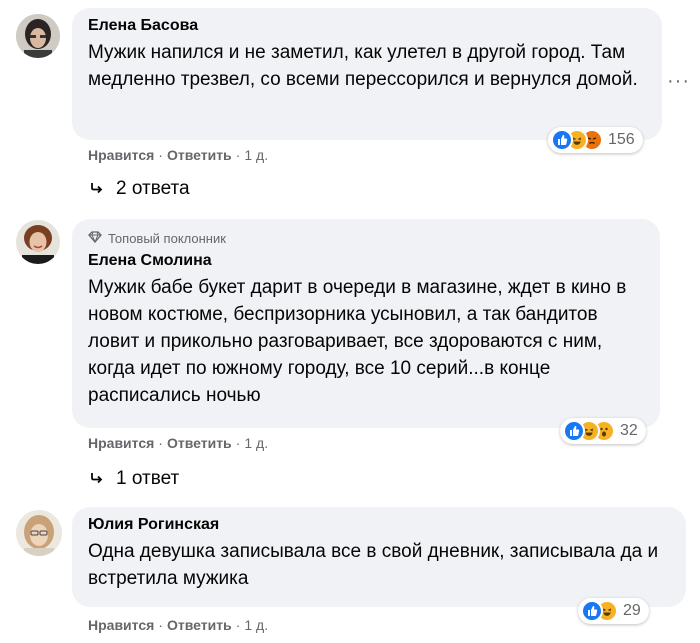 The height and width of the screenshot is (643, 700). Describe the element at coordinates (613, 611) in the screenshot. I see `reactions-summary: 29` at that location.